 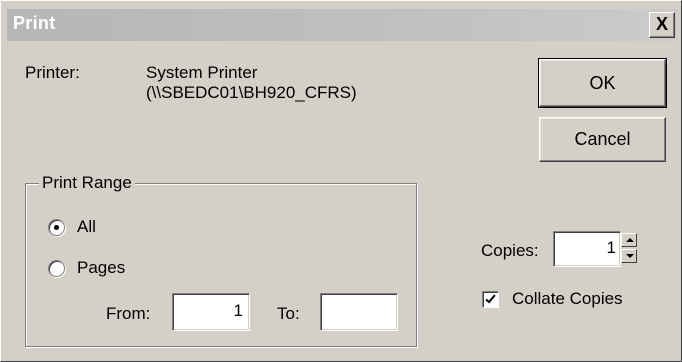 What do you see at coordinates (288, 313) in the screenshot?
I see `to-label: To:` at bounding box center [288, 313].